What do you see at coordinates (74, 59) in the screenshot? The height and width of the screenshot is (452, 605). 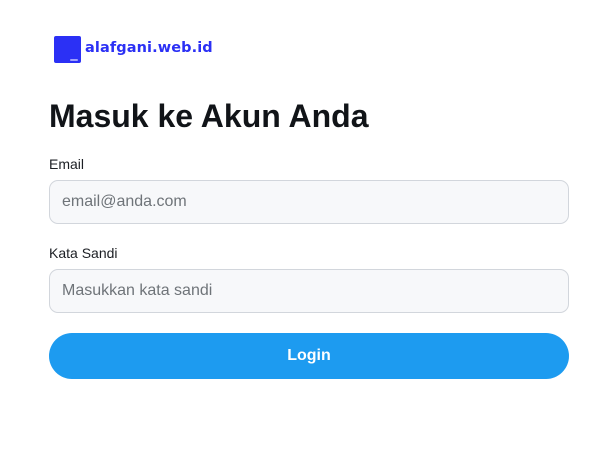 I see `logo-mark` at bounding box center [74, 59].